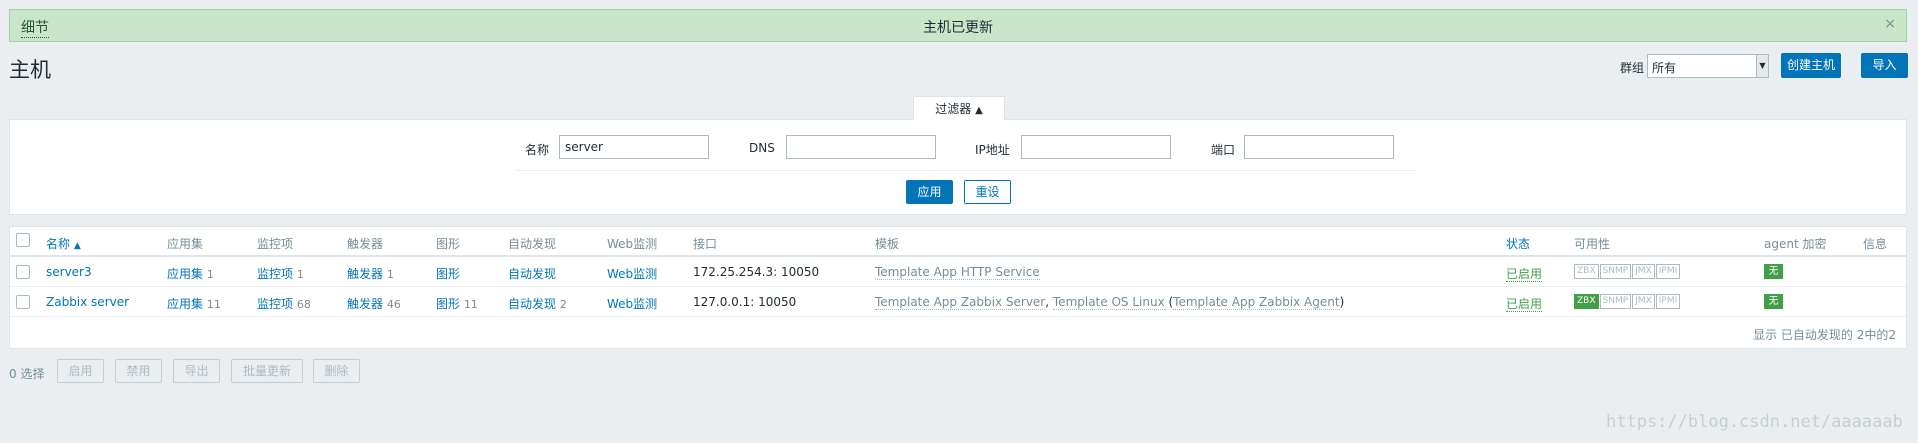 This screenshot has height=443, width=1918. I want to click on interface-value: 127.0.0.1: 10050, so click(745, 302).